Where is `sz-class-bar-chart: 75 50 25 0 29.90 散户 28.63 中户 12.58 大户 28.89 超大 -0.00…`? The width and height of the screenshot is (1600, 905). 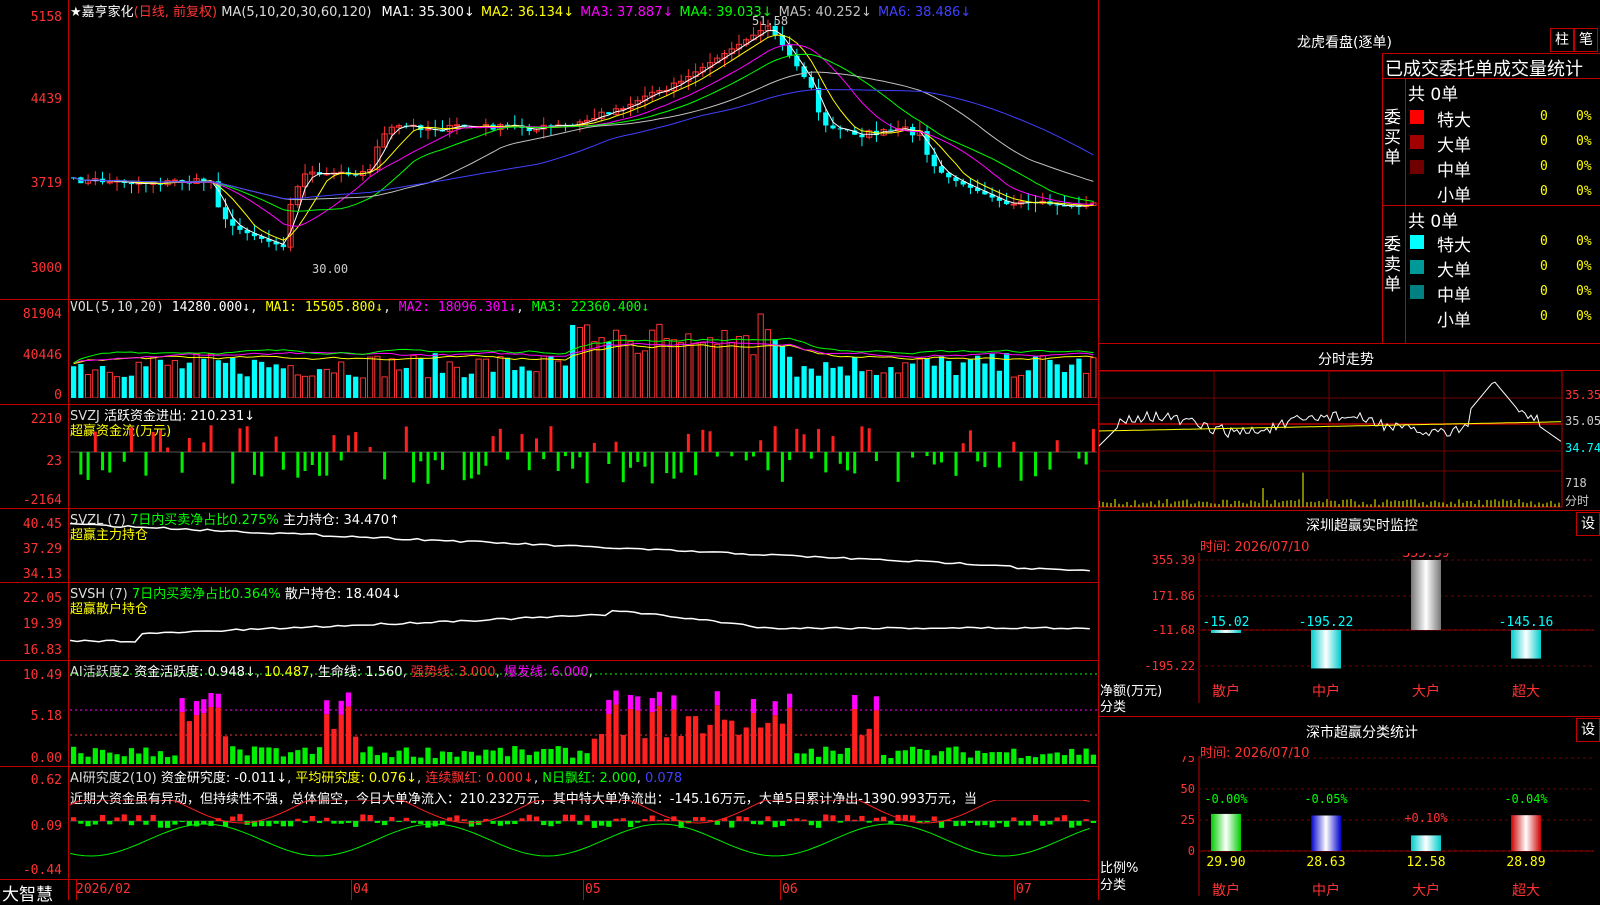
sz-class-bar-chart: 75 50 25 0 29.90 散户 28.63 中户 12.58 大户 28.89 超大 -0.00… is located at coordinates (1349, 828).